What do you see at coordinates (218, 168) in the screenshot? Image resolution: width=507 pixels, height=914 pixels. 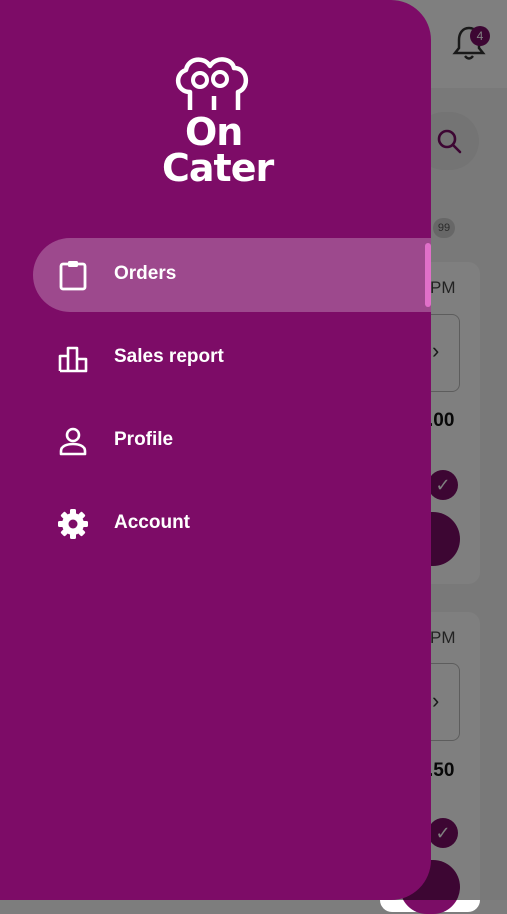 I see `logo-text-cater: Cater` at bounding box center [218, 168].